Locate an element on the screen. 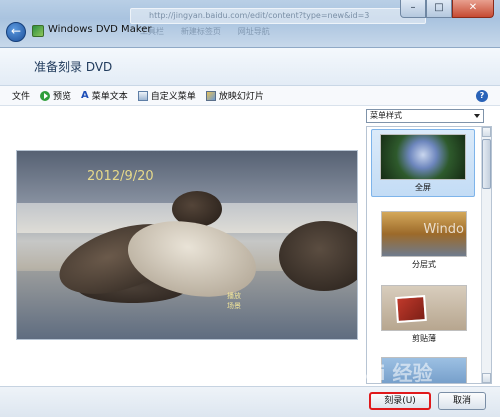 The image size is (500, 417). style-item-scrapbook: 剪贴薄 is located at coordinates (424, 314).